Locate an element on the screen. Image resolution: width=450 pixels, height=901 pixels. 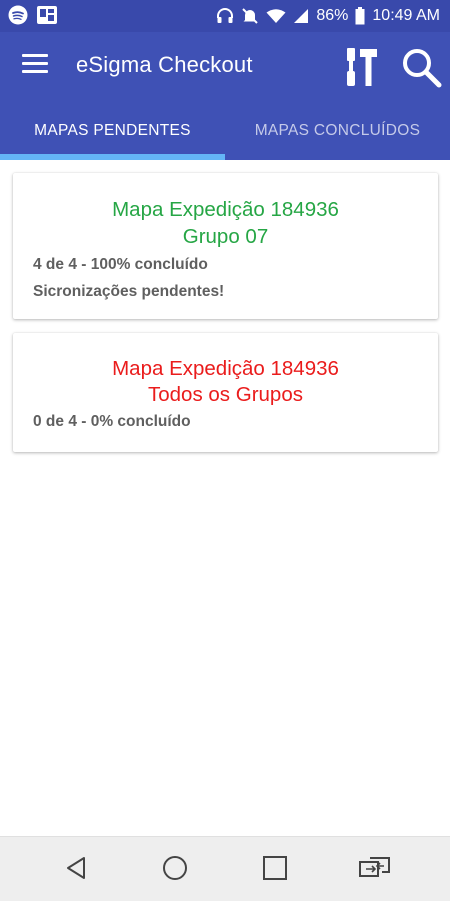
headphones-icon is located at coordinates (225, 15).